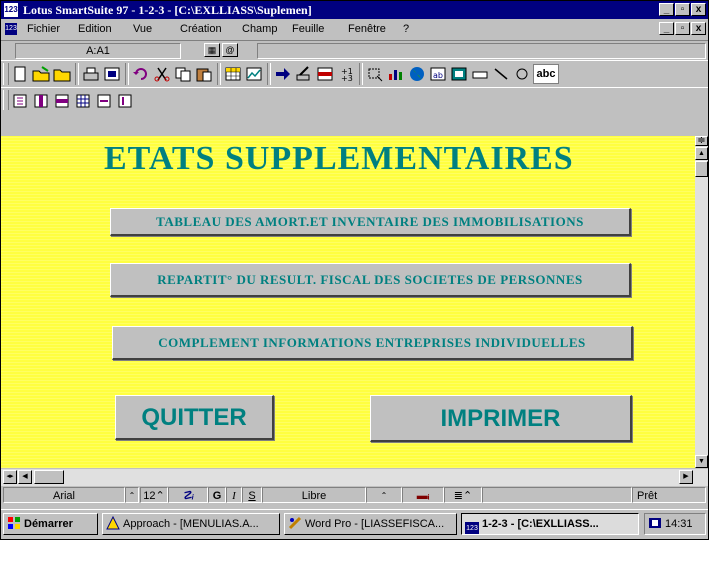 Image resolution: width=709 pixels, height=571 pixels. What do you see at coordinates (112, 74) in the screenshot?
I see `print-preview-icon` at bounding box center [112, 74].